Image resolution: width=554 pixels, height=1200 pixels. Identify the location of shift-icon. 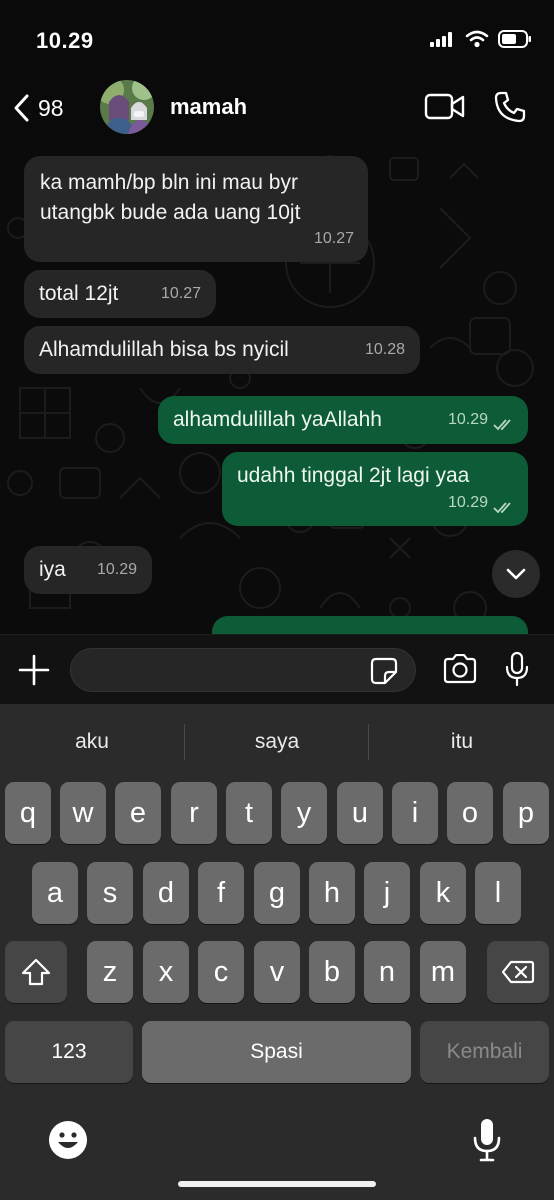
(36, 972).